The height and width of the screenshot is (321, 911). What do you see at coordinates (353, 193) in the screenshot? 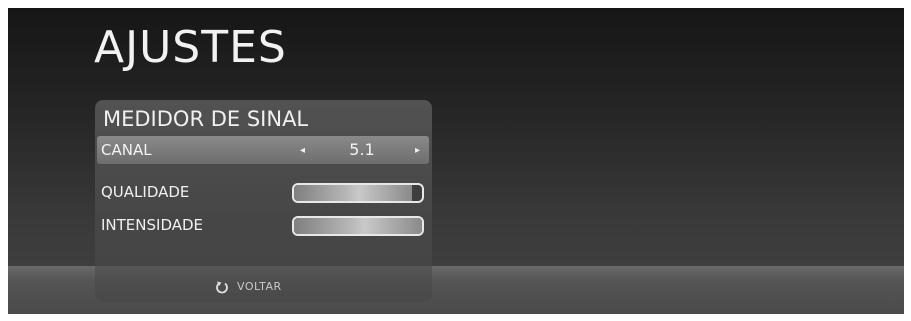
I see `quality-meter-fill` at bounding box center [353, 193].